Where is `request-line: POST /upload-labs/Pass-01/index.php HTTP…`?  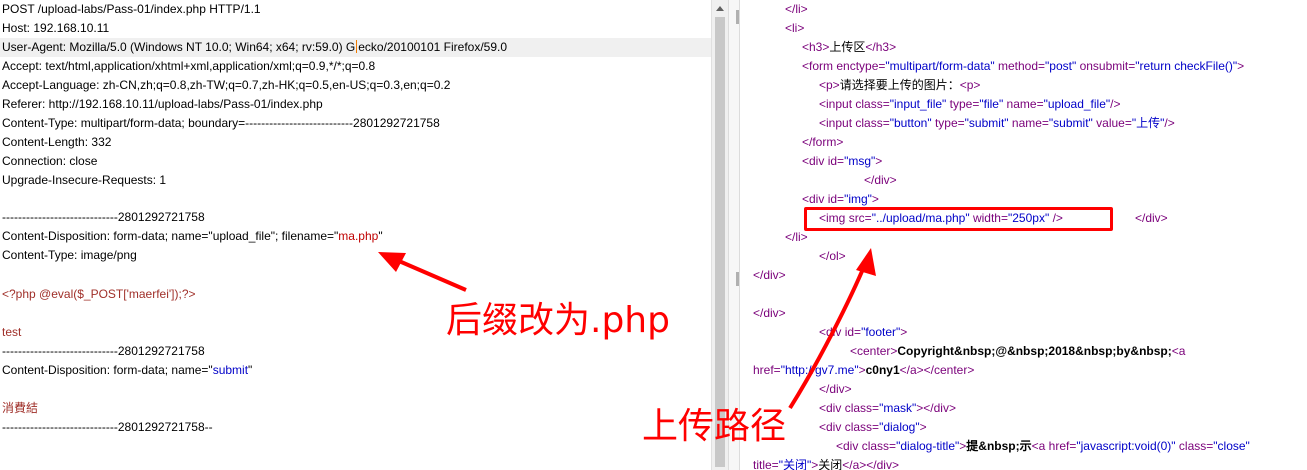
request-line: POST /upload-labs/Pass-01/index.php HTTP… is located at coordinates (131, 9).